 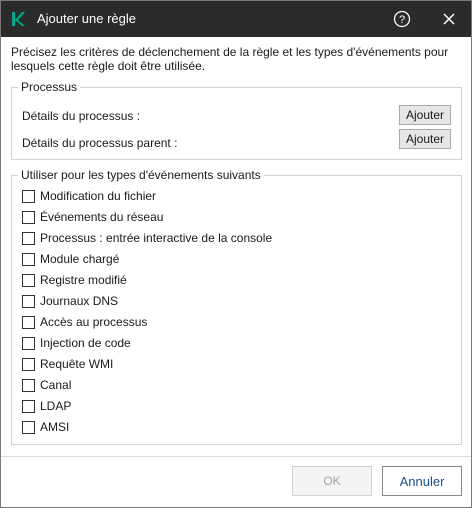 What do you see at coordinates (80, 259) in the screenshot?
I see `event-type-label: Module chargé` at bounding box center [80, 259].